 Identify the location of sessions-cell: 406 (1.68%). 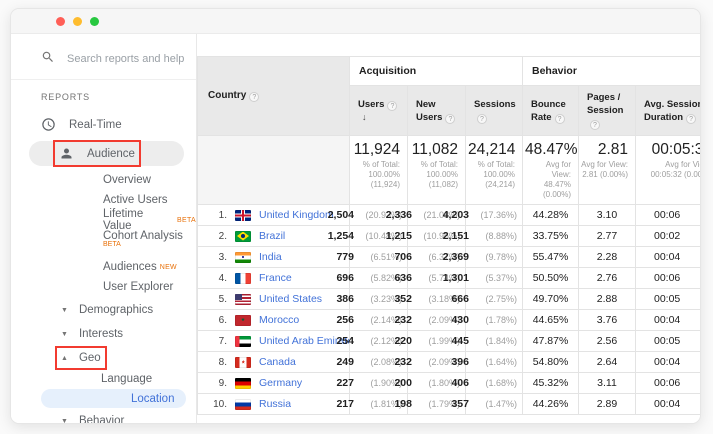
(487, 383).